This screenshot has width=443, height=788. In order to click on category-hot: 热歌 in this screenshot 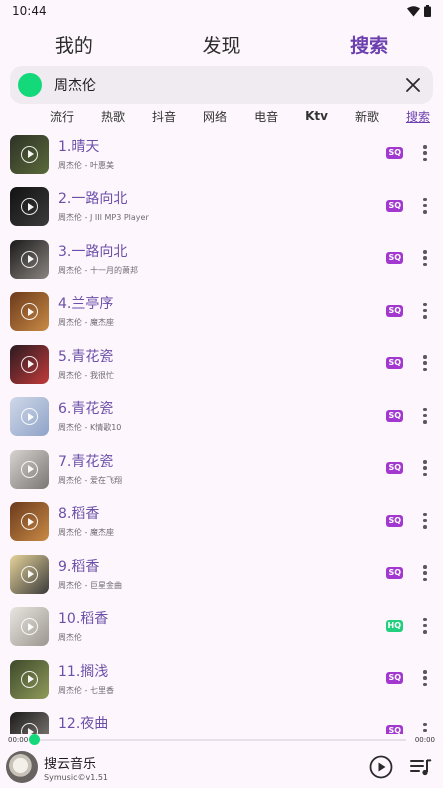, I will do `click(113, 116)`.